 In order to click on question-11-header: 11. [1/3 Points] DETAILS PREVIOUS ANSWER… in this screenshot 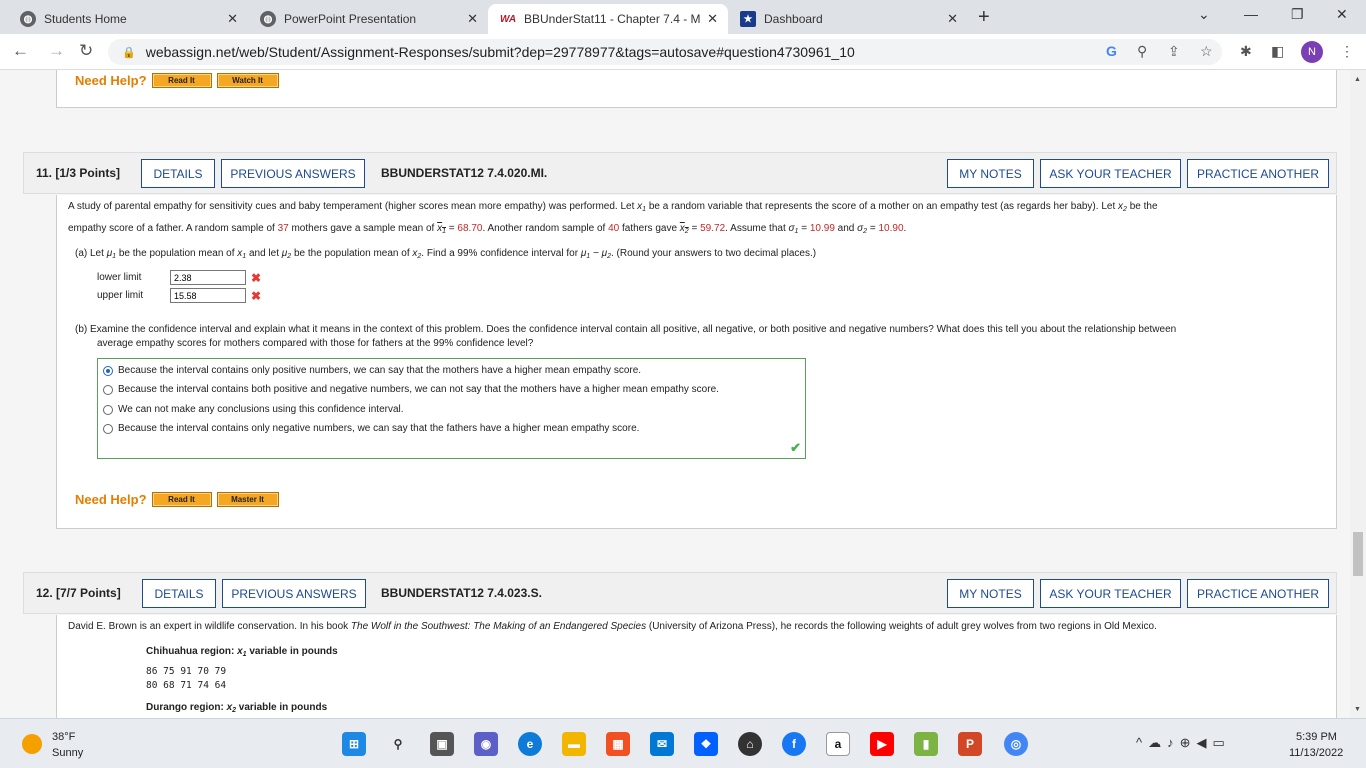, I will do `click(680, 173)`.